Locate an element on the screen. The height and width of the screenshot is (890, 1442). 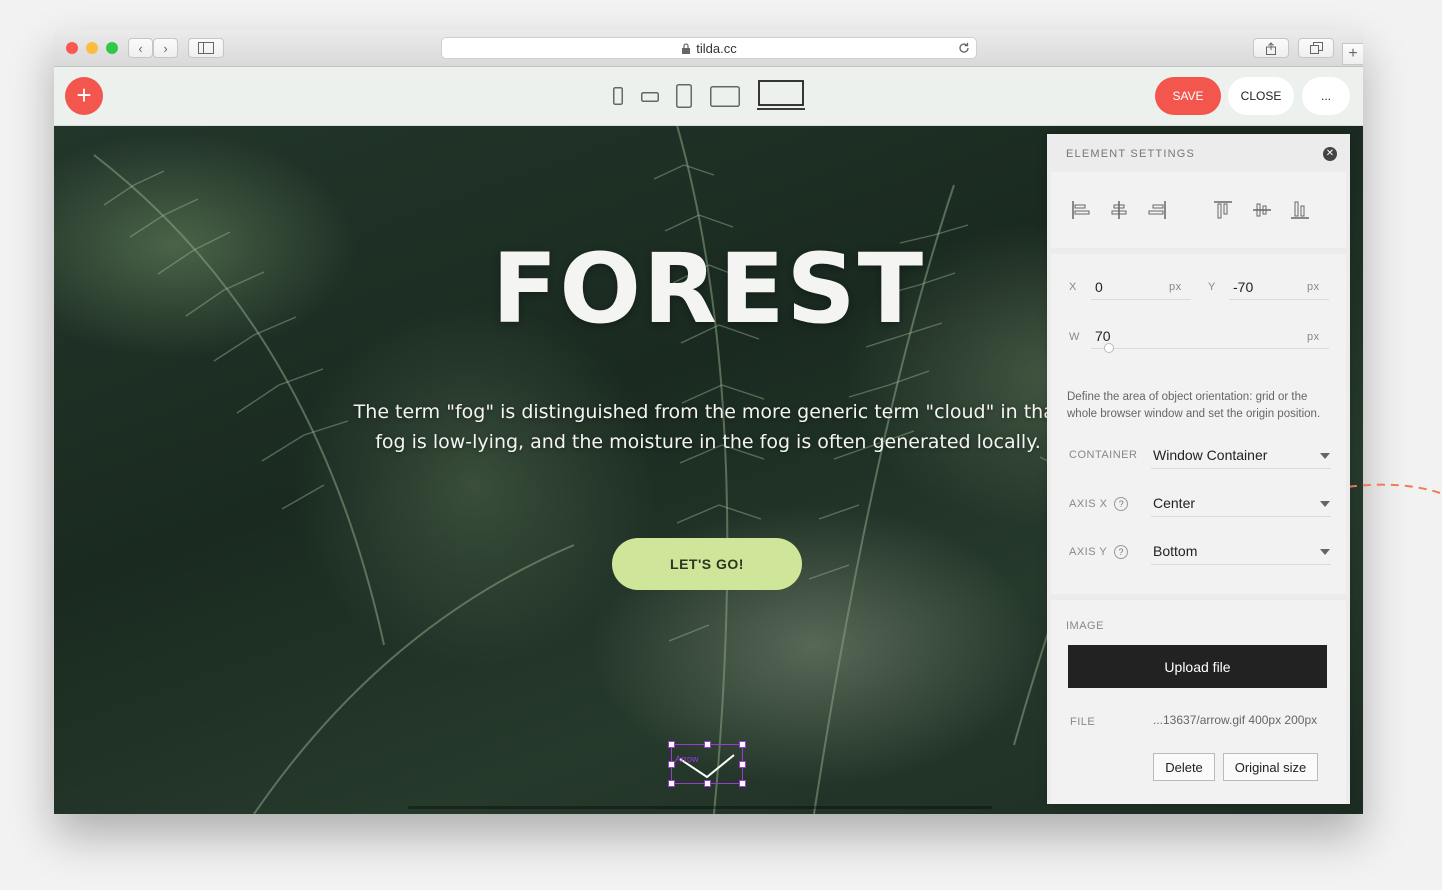
arrow-down-icon is located at coordinates (707, 766).